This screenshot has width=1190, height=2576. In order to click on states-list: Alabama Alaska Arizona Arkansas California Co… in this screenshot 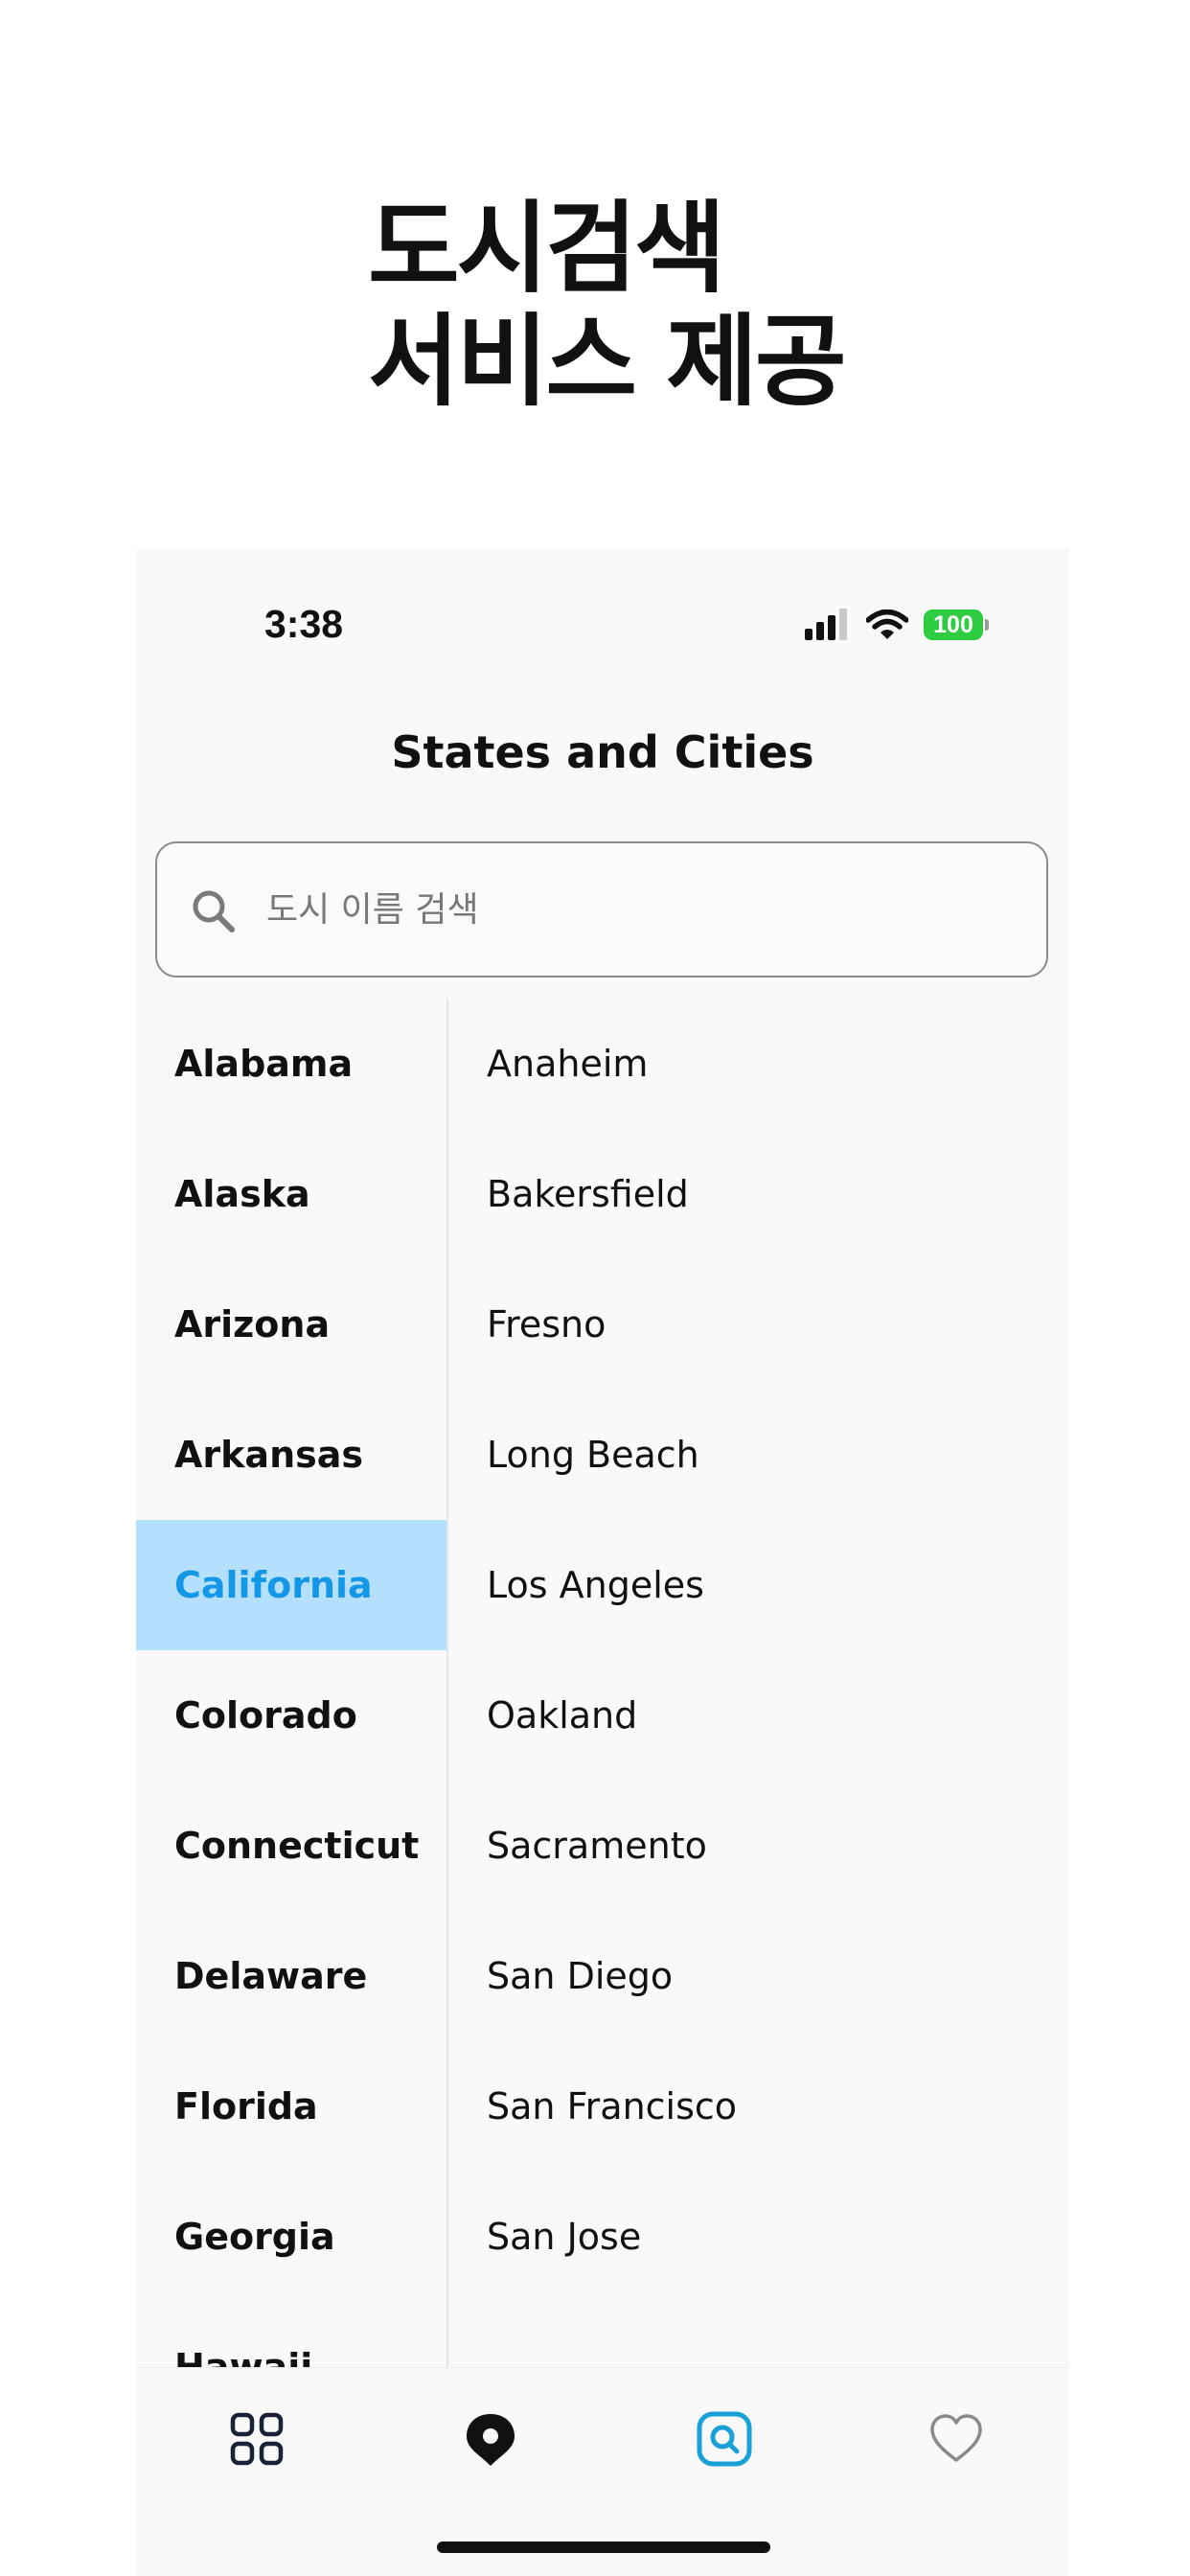, I will do `click(291, 1683)`.